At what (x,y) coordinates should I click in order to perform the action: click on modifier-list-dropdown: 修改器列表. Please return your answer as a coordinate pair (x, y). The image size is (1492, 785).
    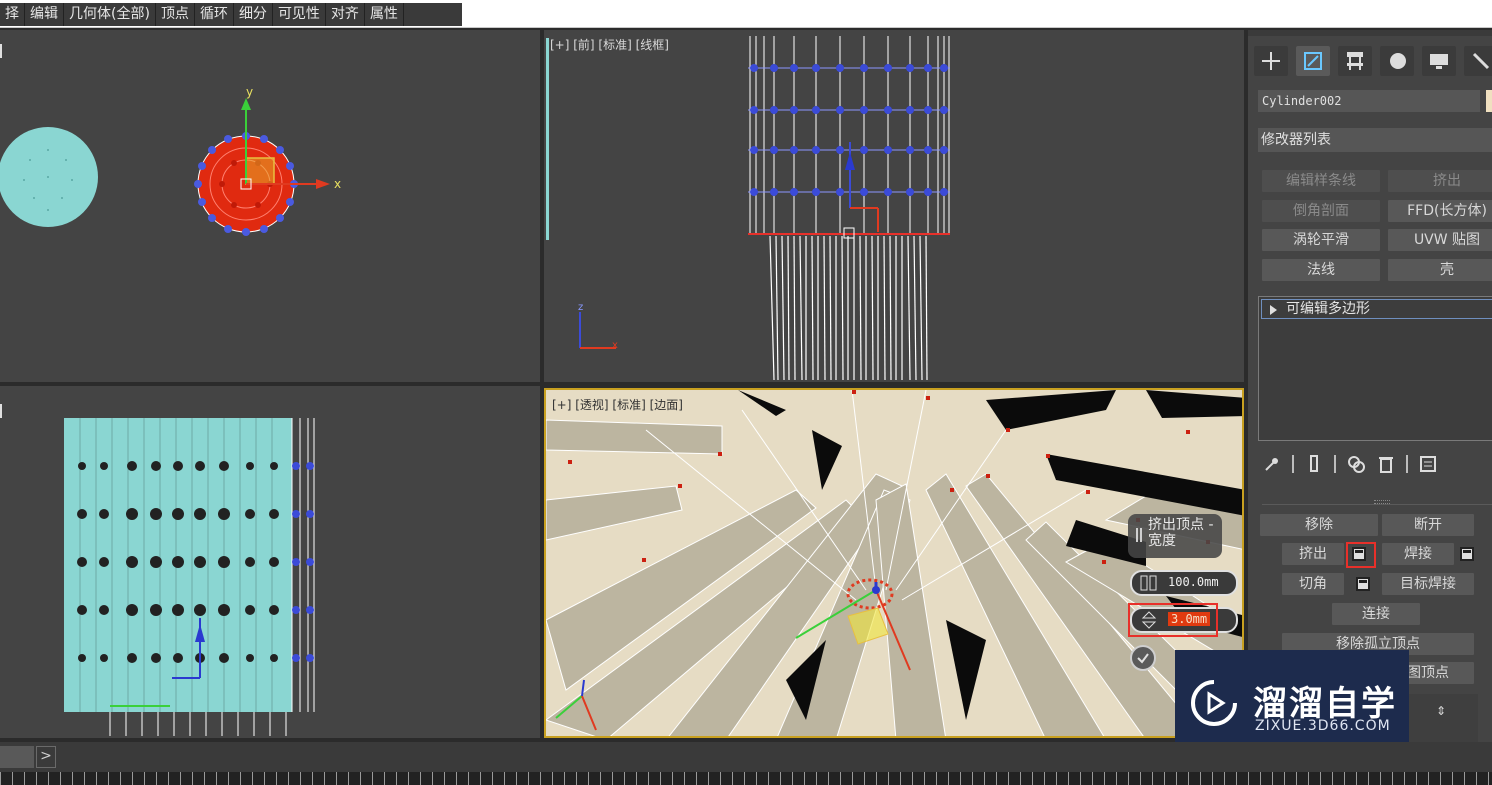
    Looking at the image, I should click on (1375, 140).